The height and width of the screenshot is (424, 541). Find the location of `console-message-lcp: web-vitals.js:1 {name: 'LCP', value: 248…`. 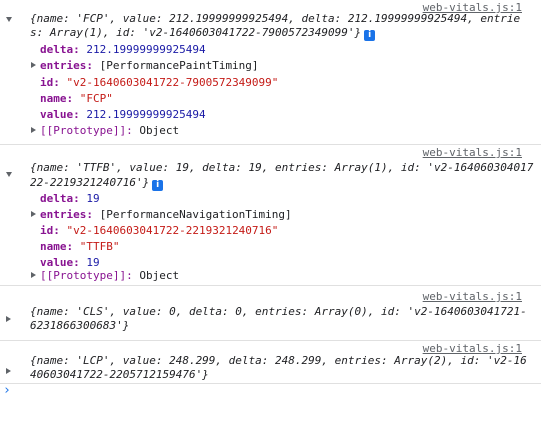

console-message-lcp: web-vitals.js:1 {name: 'LCP', value: 248… is located at coordinates (270, 362).